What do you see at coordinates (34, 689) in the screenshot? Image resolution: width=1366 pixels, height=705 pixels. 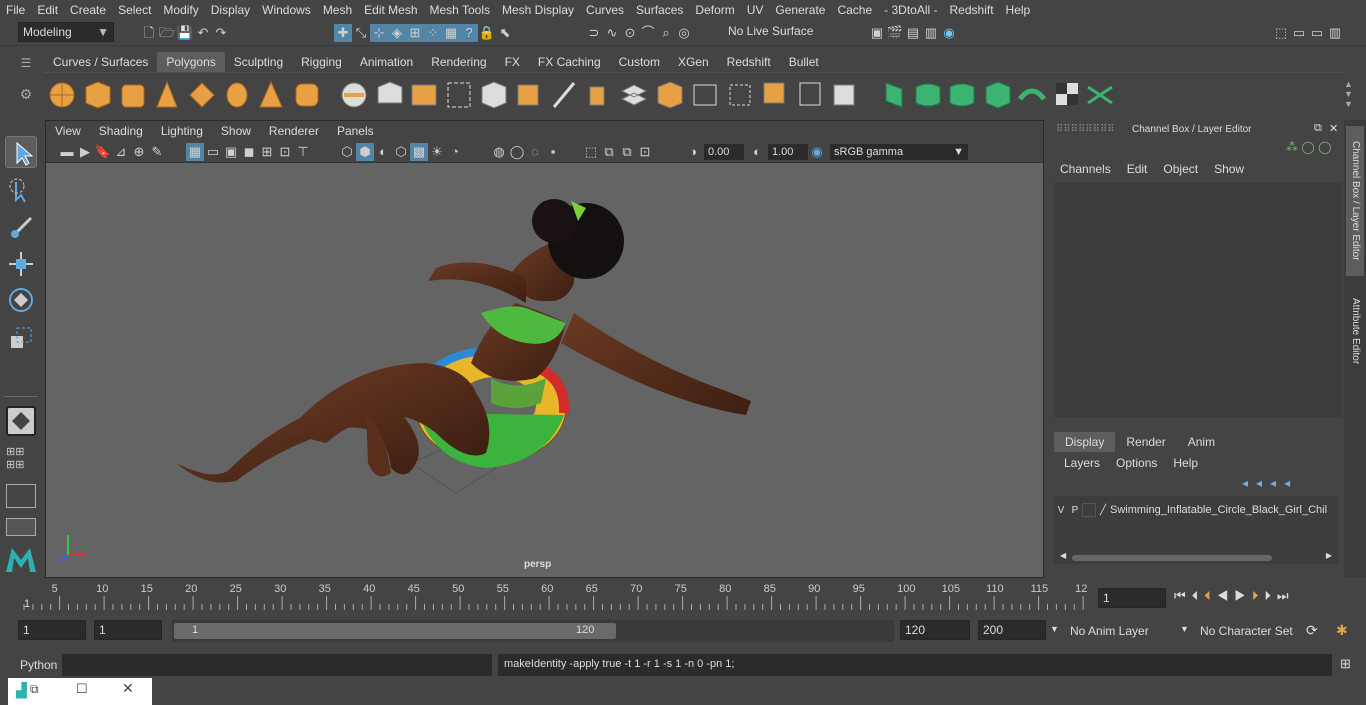 I see `restore-icon: ⧉` at bounding box center [34, 689].